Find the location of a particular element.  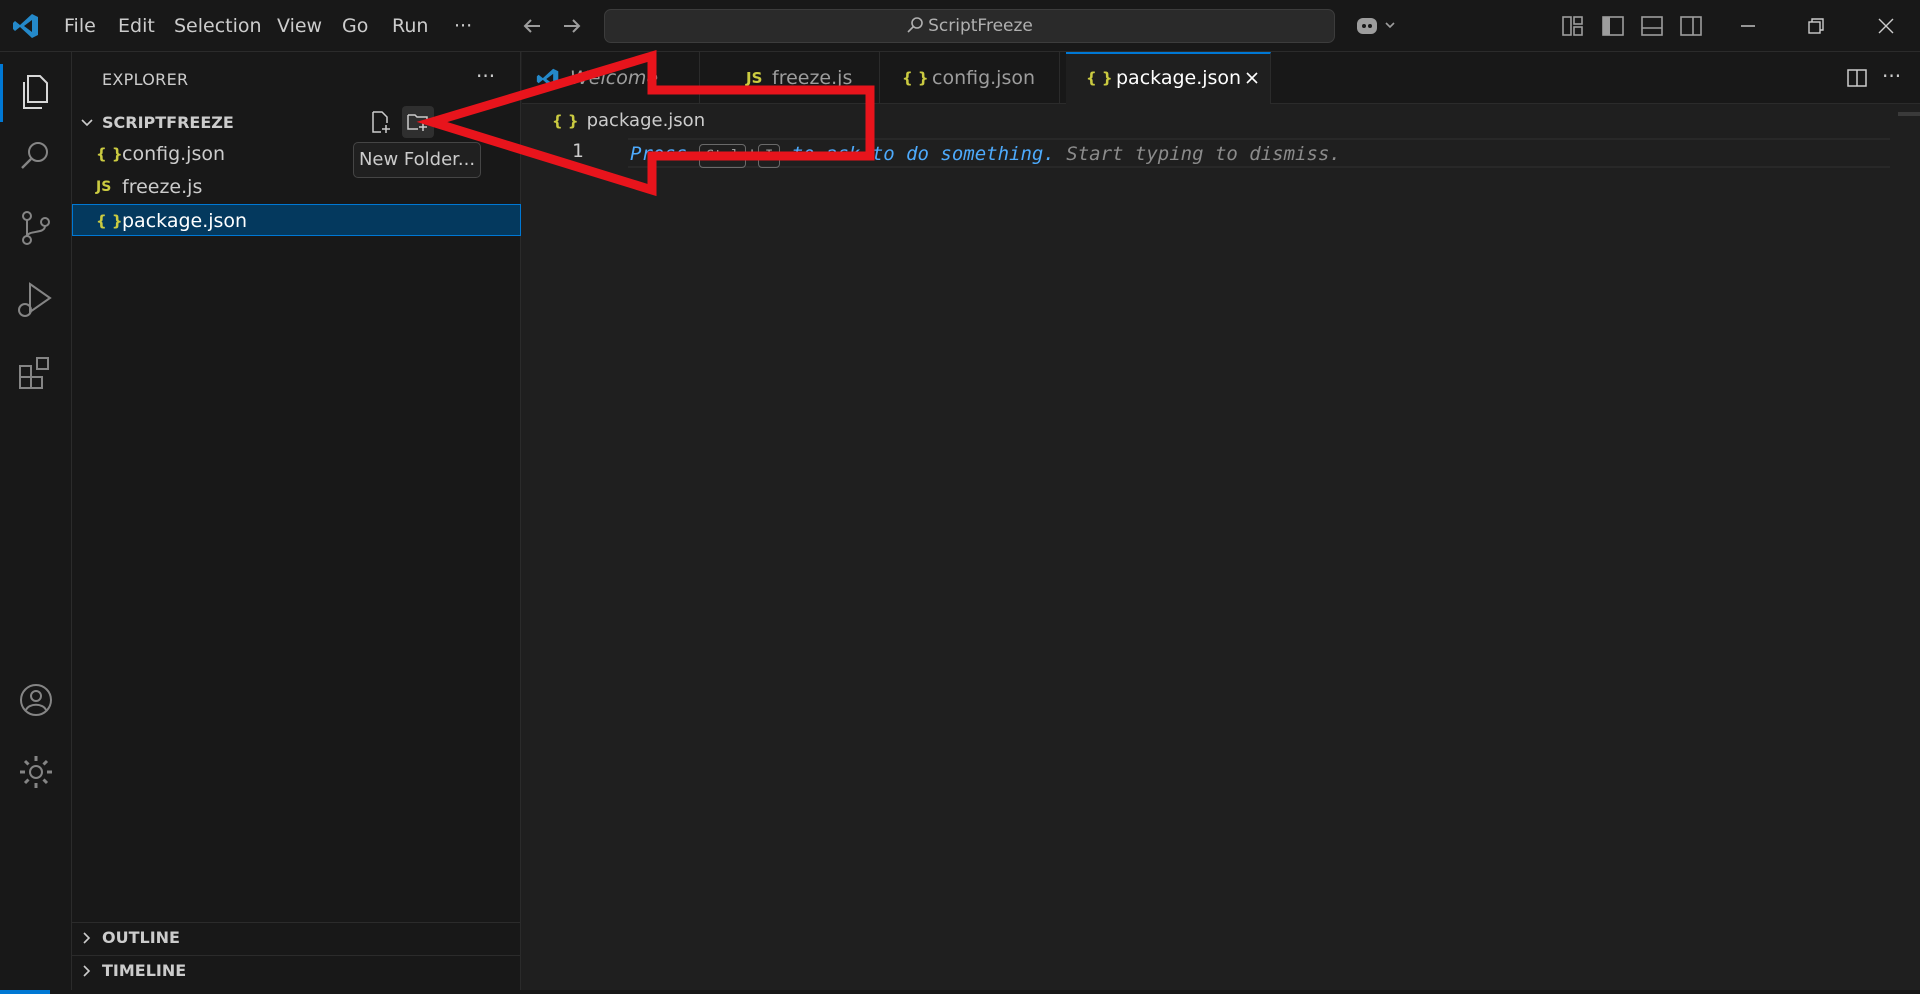

accounts-icon is located at coordinates (36, 700).